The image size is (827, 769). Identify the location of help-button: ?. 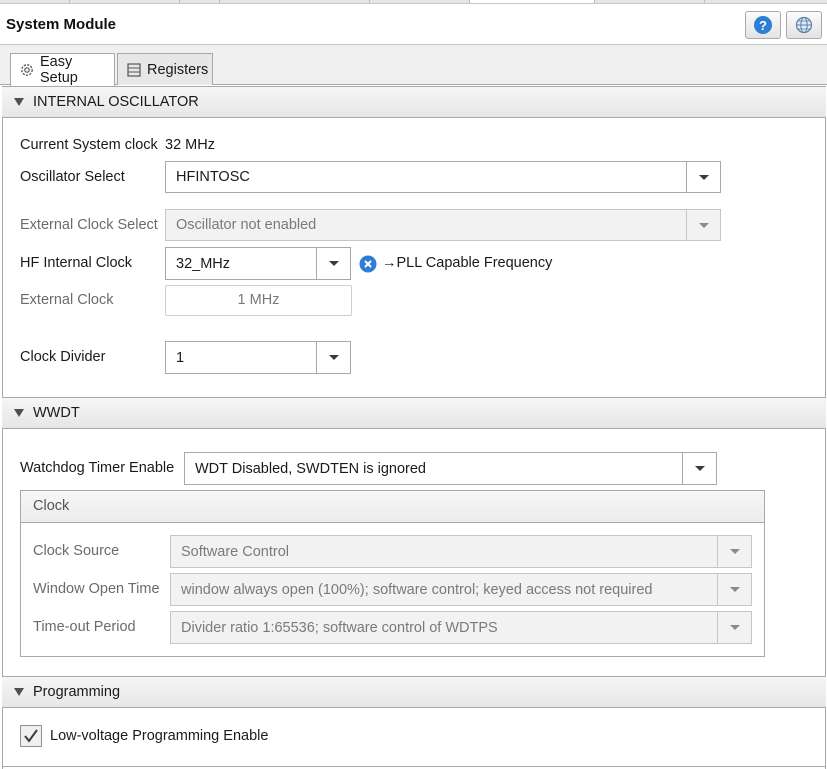
(763, 25).